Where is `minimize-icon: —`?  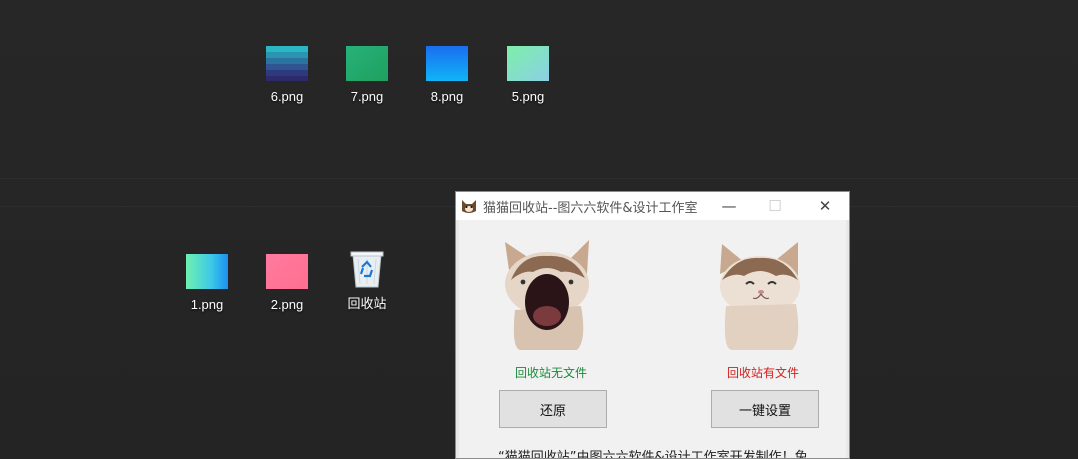
minimize-icon: — is located at coordinates (729, 206).